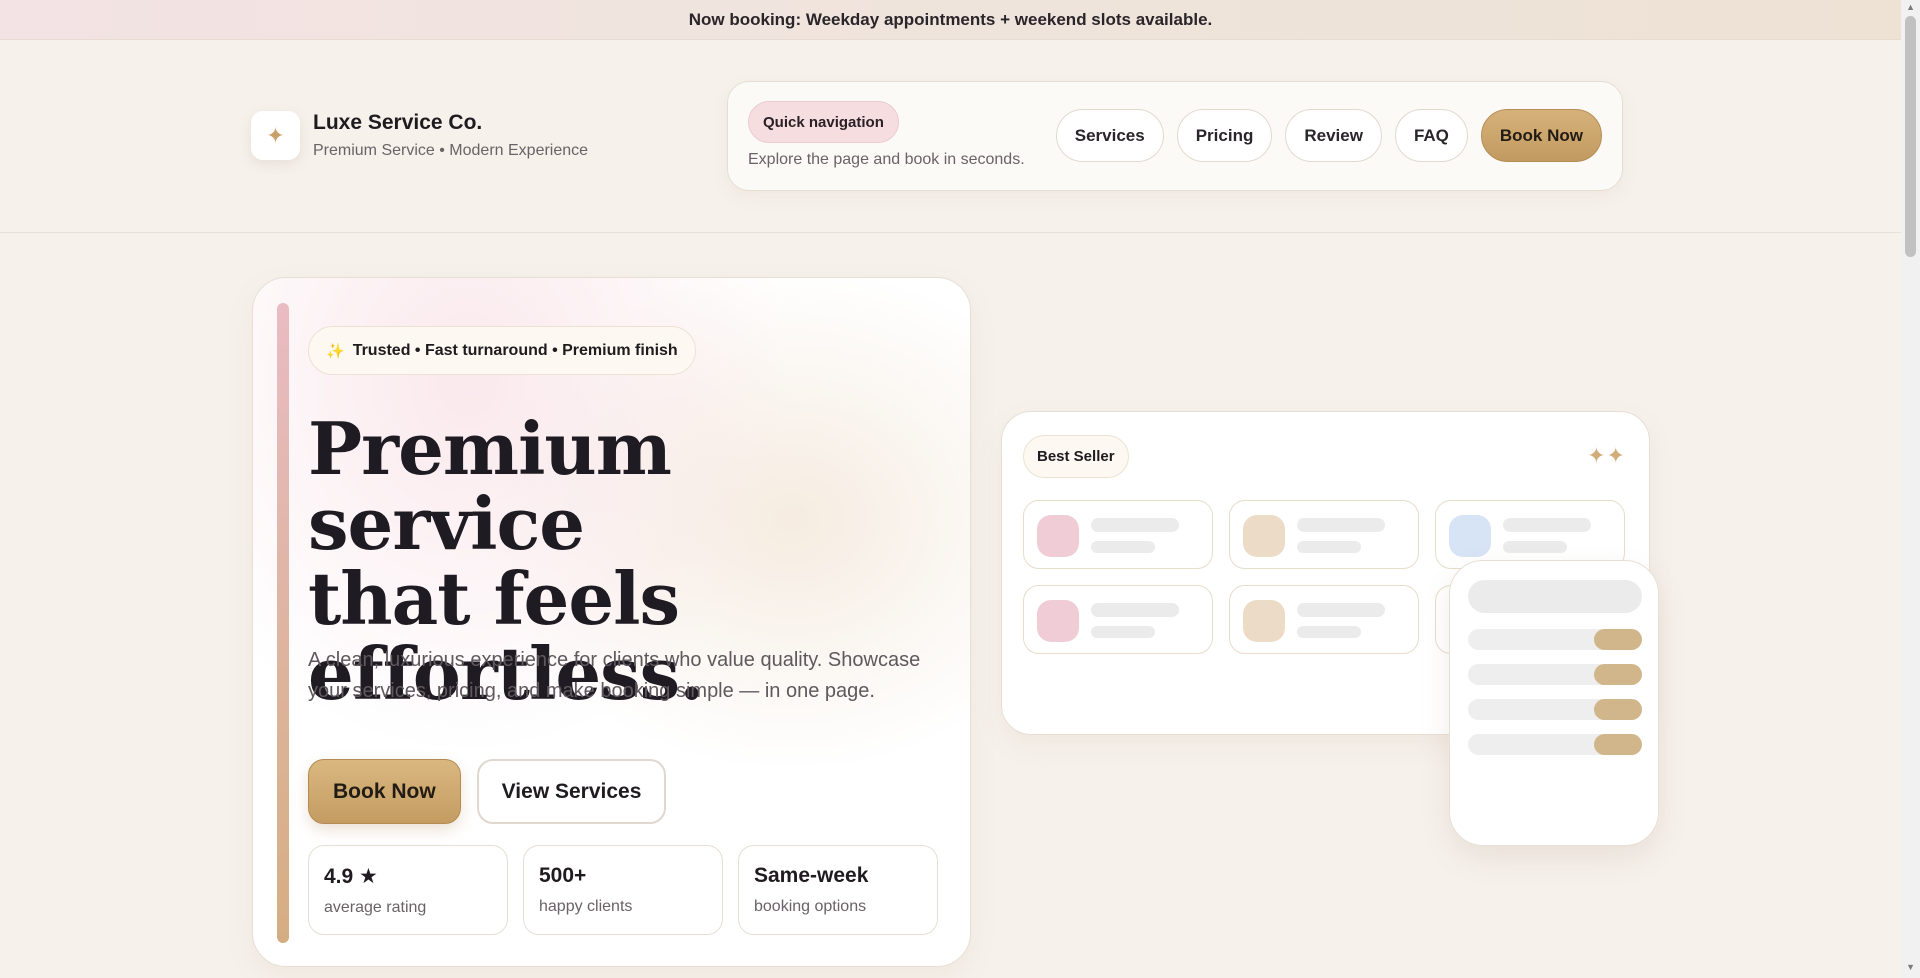  What do you see at coordinates (1541, 135) in the screenshot?
I see `nav-book-now-button: Book Now` at bounding box center [1541, 135].